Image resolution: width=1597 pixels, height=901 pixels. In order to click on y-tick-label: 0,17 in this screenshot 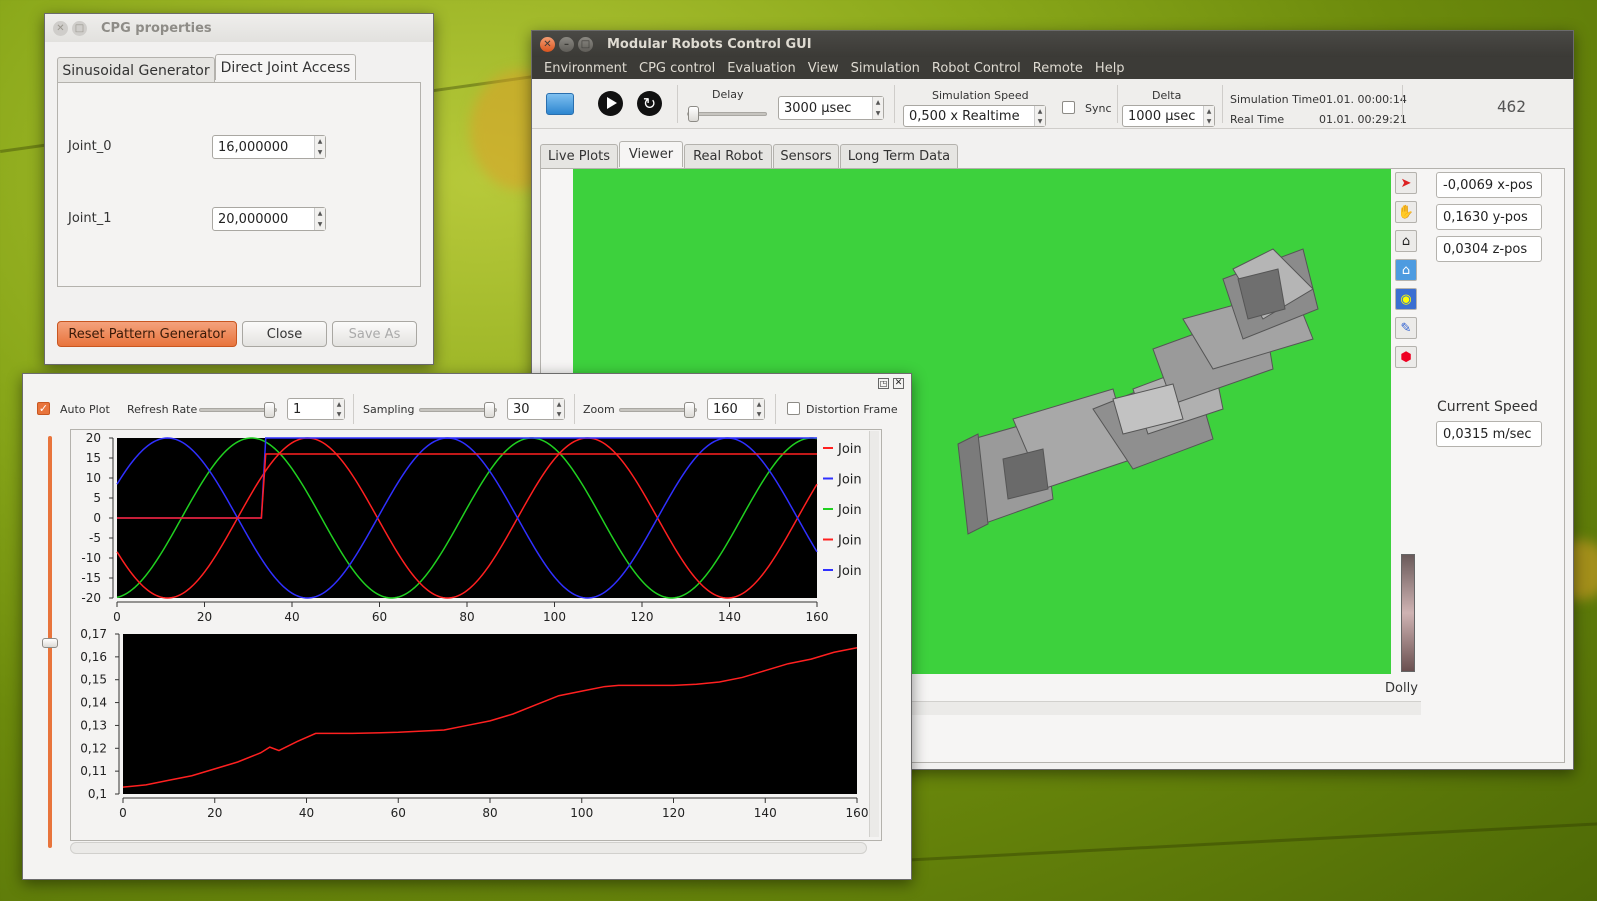, I will do `click(93, 634)`.